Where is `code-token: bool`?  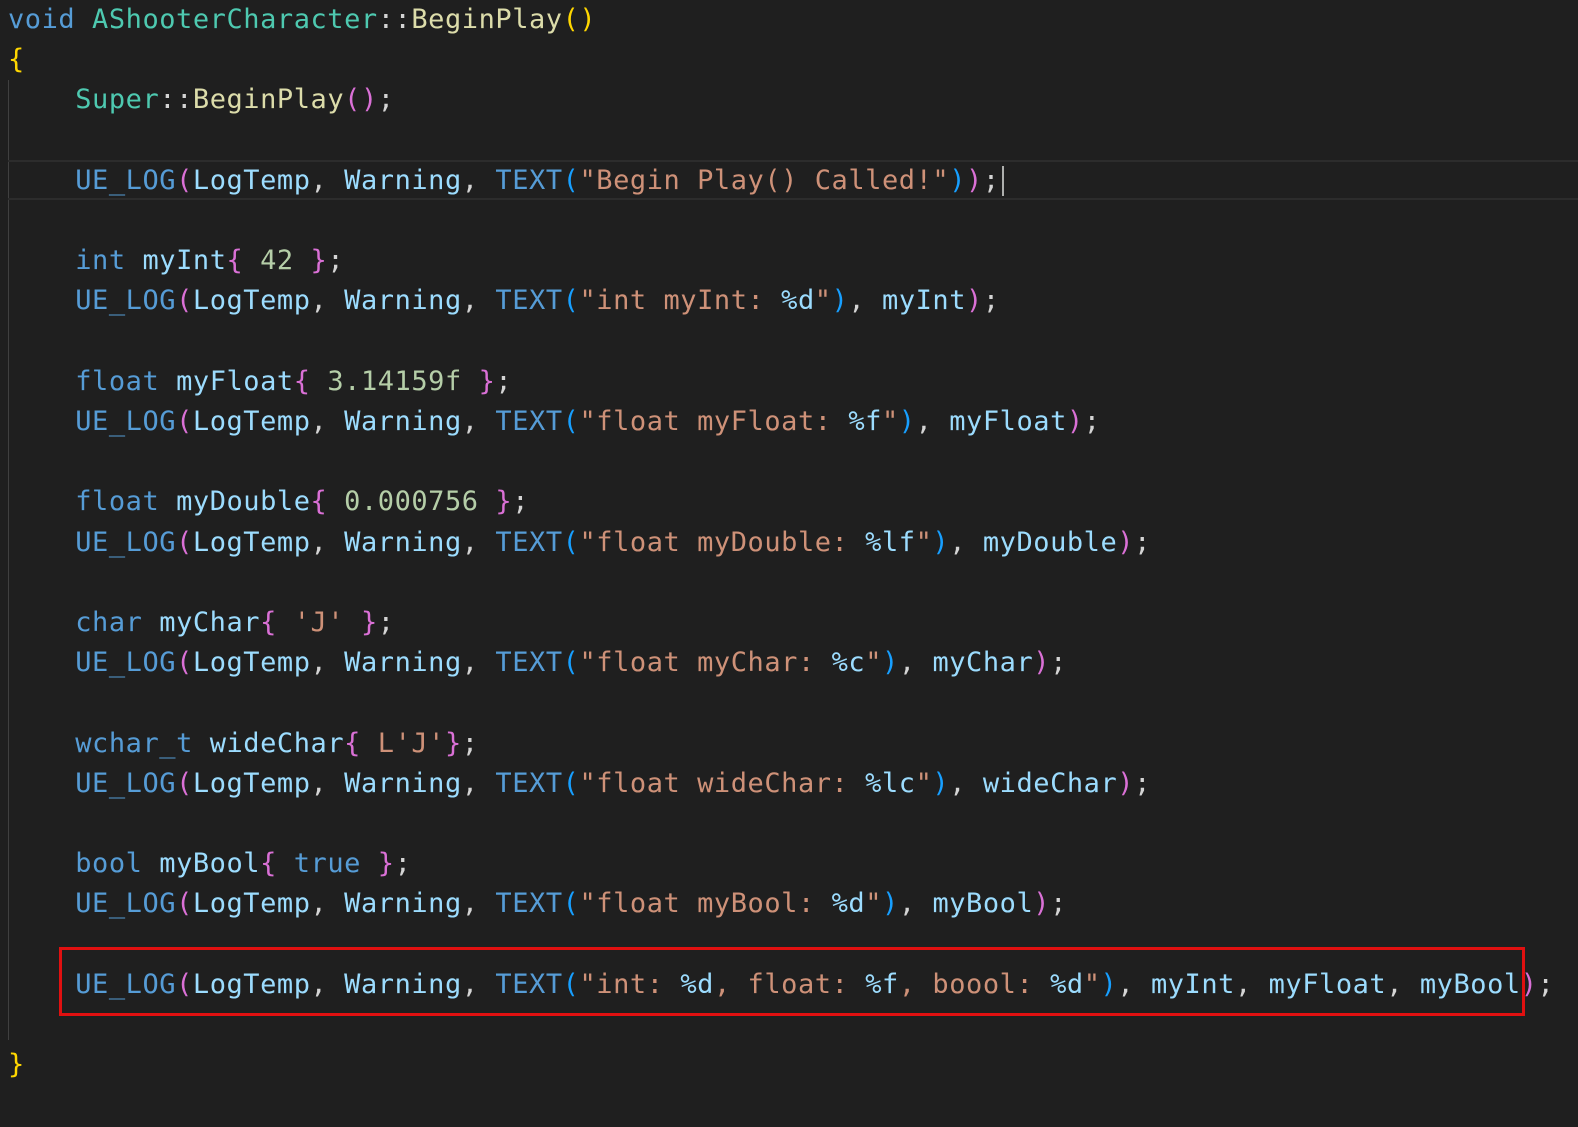
code-token: bool is located at coordinates (117, 863).